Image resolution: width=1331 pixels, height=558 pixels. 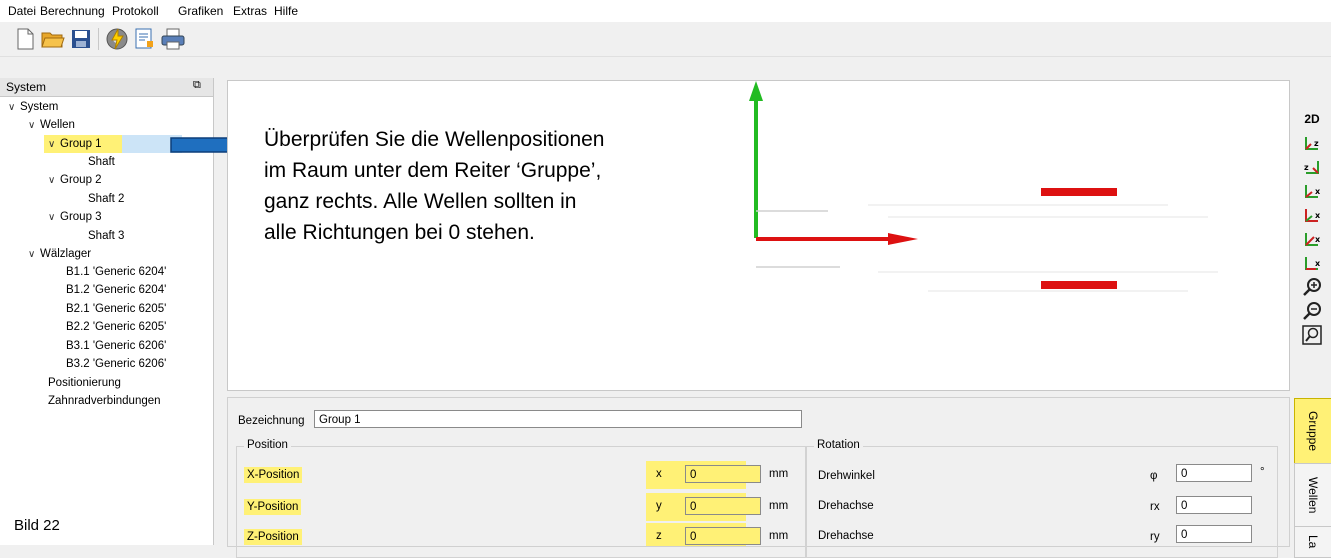 I want to click on tree-item-waelzlager: ∨ Wälzlager, so click(x=59, y=254).